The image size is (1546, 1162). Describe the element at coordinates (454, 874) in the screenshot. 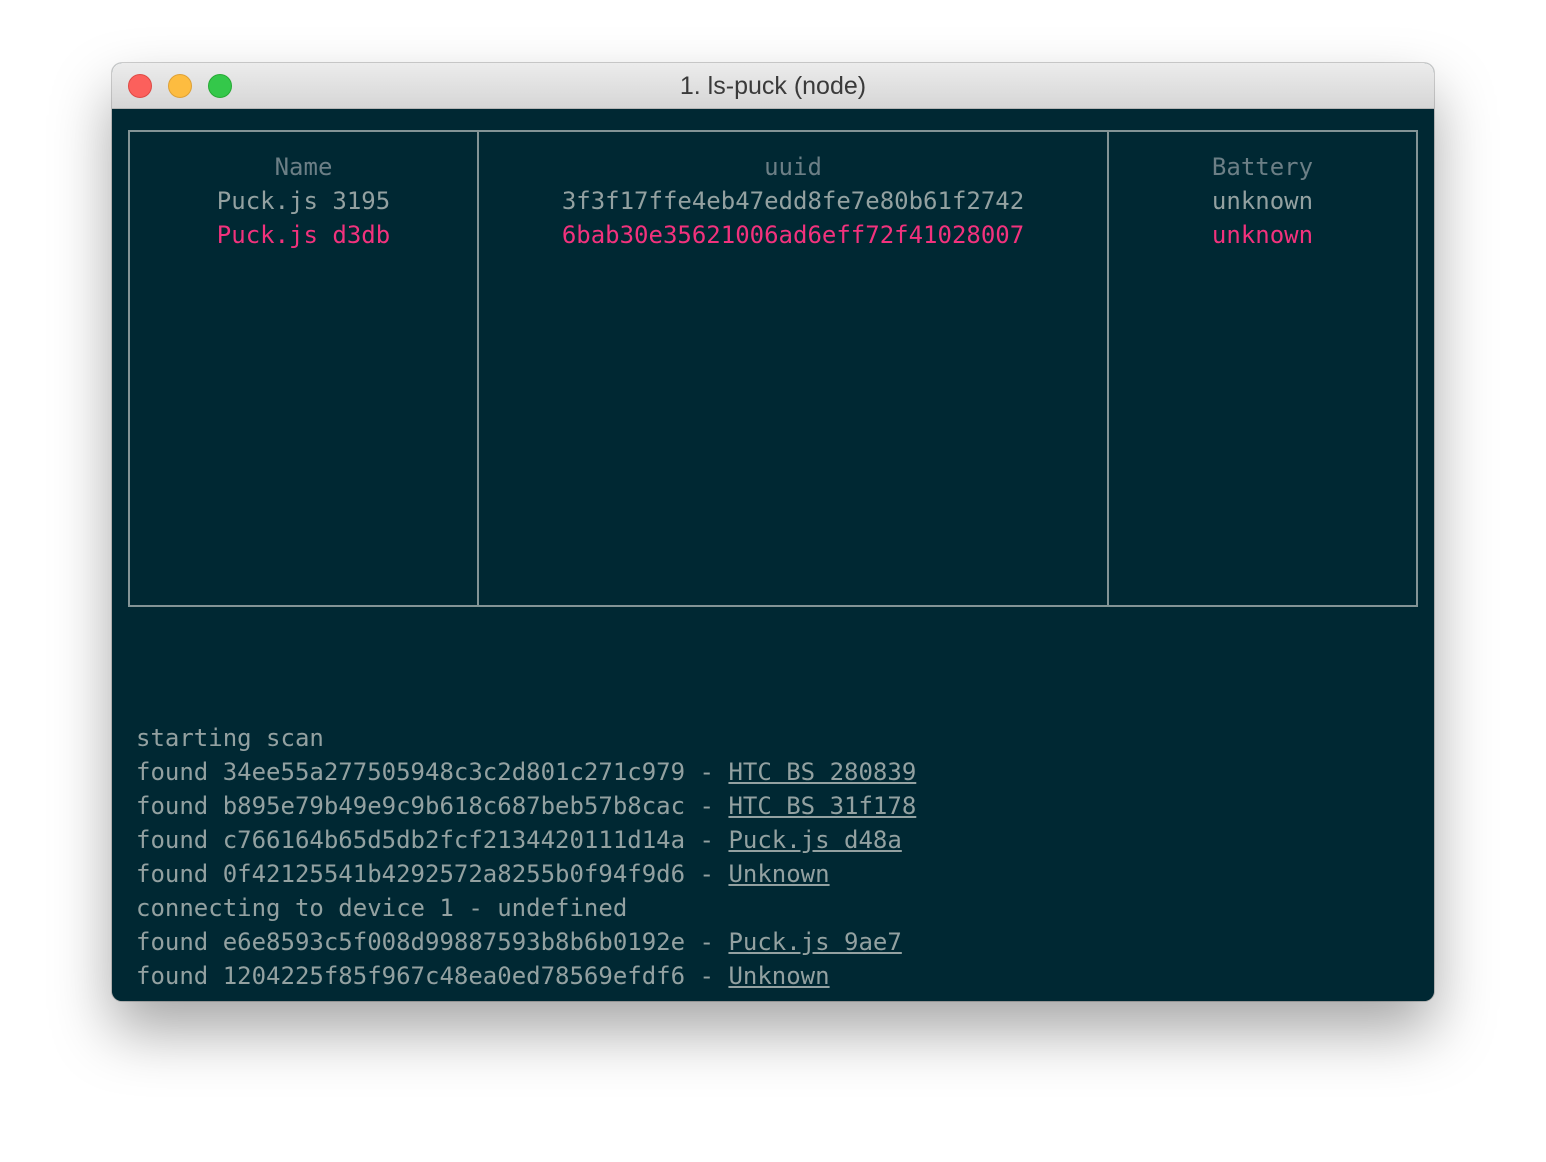

I see `device-id: 0f42125541b4292572a8255b0f94f9d6` at that location.